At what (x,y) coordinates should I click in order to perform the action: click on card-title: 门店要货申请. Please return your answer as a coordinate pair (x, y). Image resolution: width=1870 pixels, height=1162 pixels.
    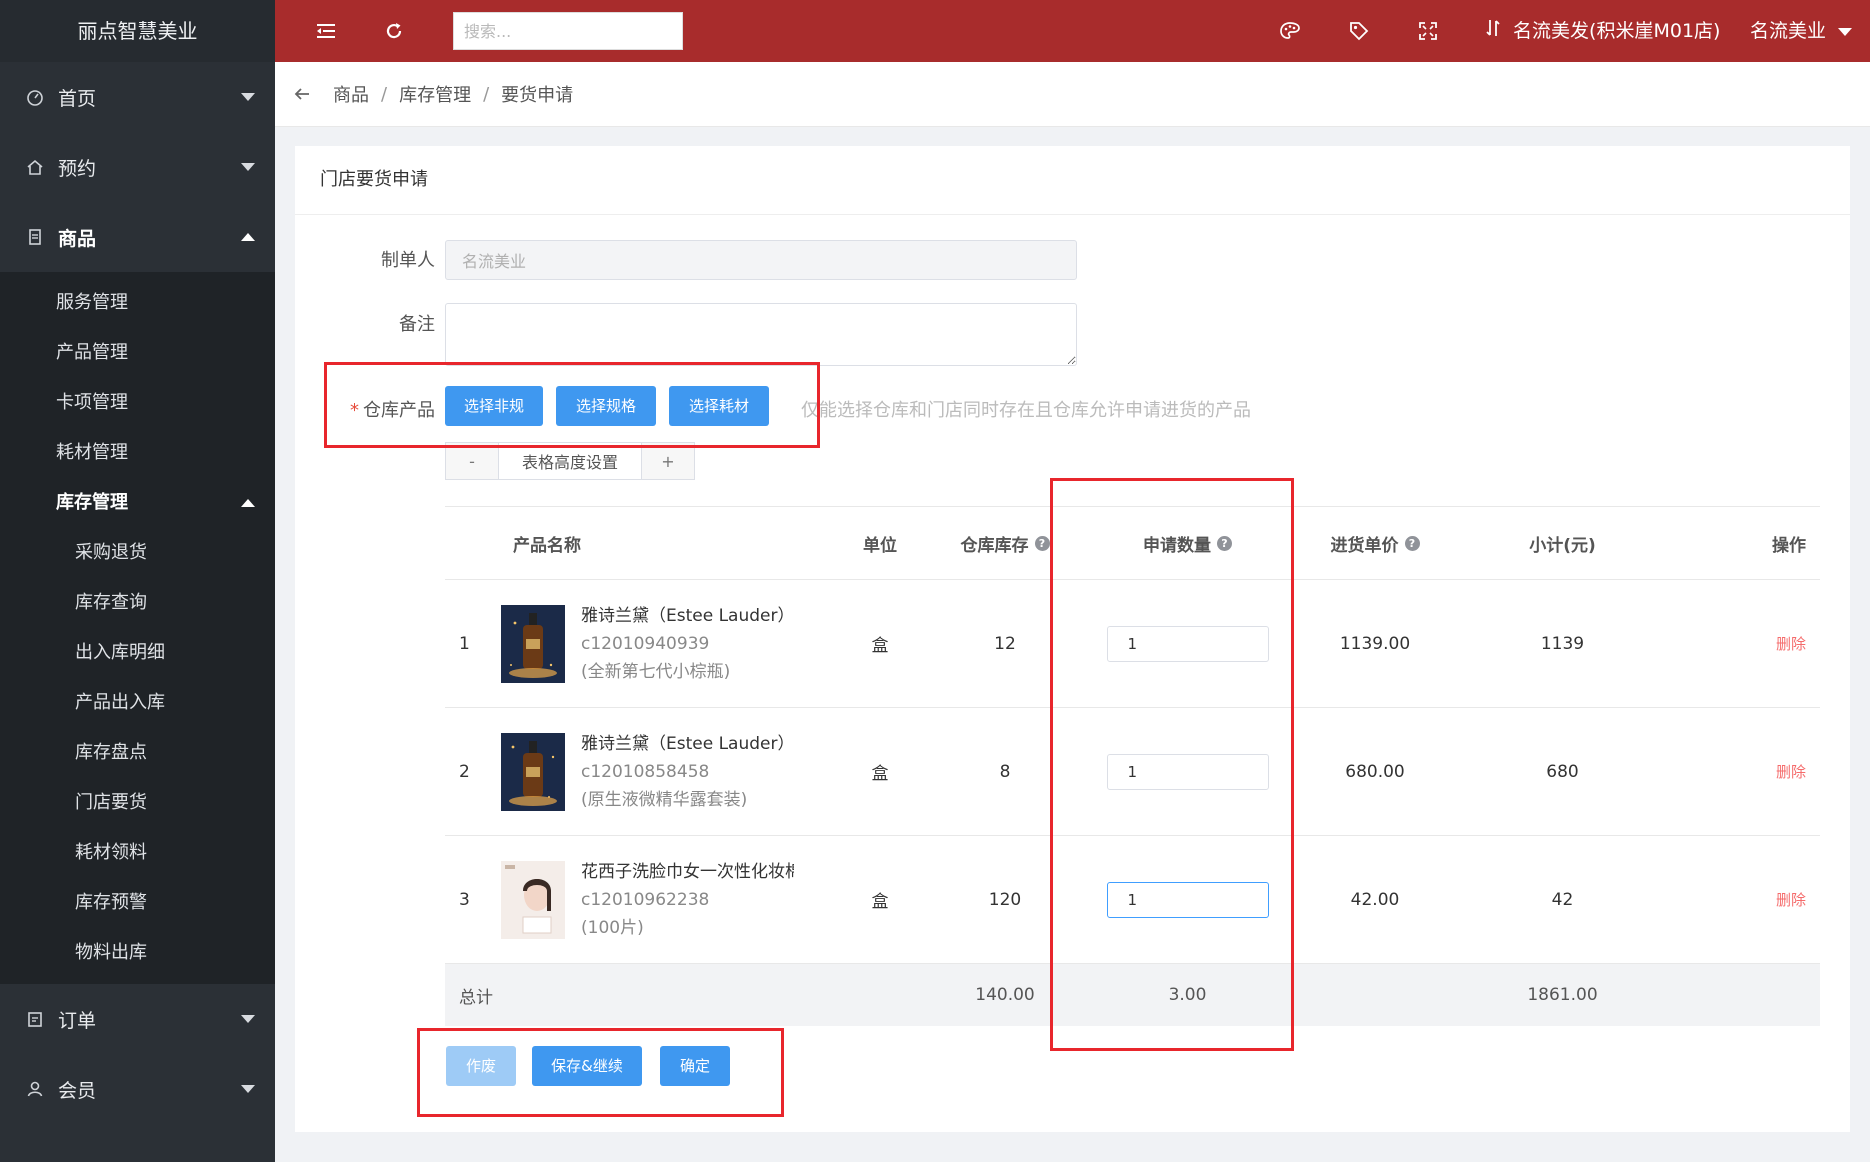
    Looking at the image, I should click on (1072, 180).